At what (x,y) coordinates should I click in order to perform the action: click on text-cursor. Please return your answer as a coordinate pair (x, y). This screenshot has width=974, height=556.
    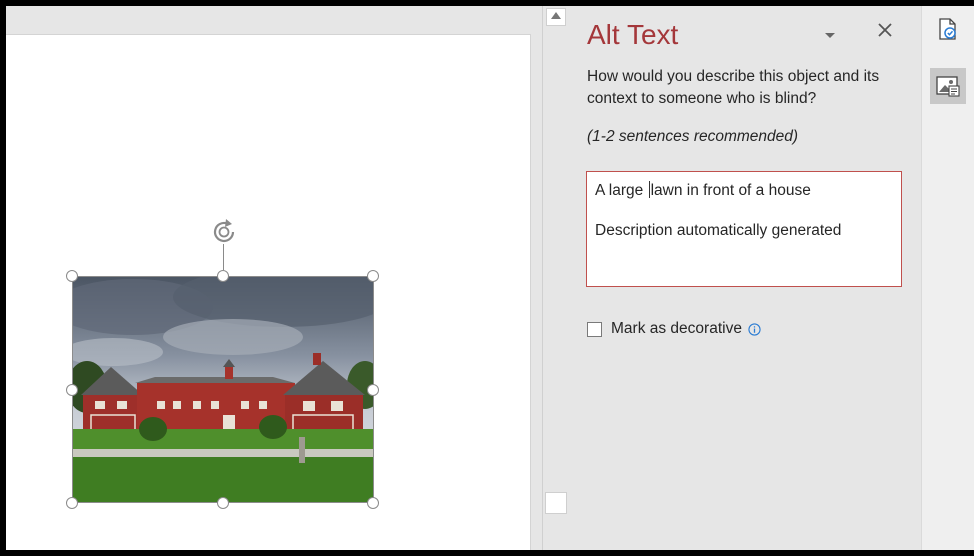
    Looking at the image, I should click on (649, 189).